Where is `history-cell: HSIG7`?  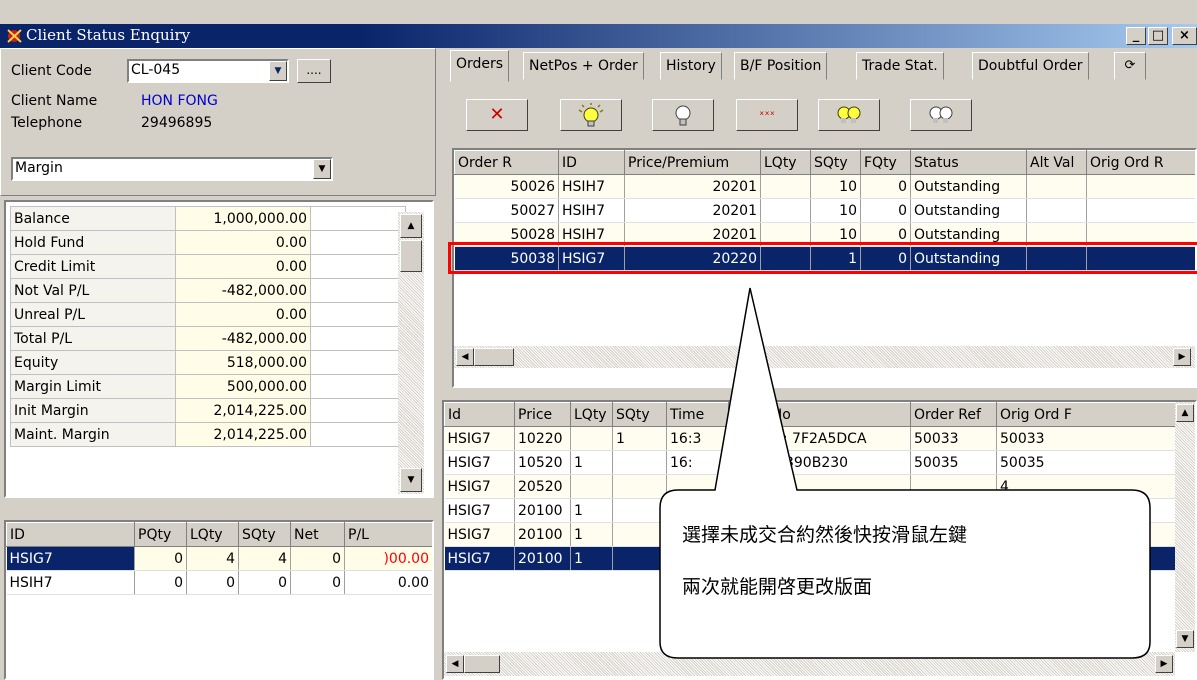 history-cell: HSIG7 is located at coordinates (479, 462).